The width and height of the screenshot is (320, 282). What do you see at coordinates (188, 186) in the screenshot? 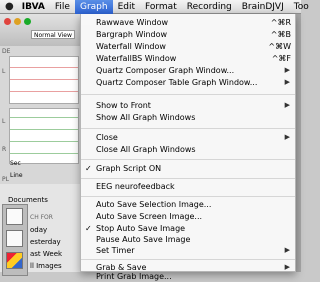
I see `menu-item-eeg-neurofeedback: EEG neurofeedback` at bounding box center [188, 186].